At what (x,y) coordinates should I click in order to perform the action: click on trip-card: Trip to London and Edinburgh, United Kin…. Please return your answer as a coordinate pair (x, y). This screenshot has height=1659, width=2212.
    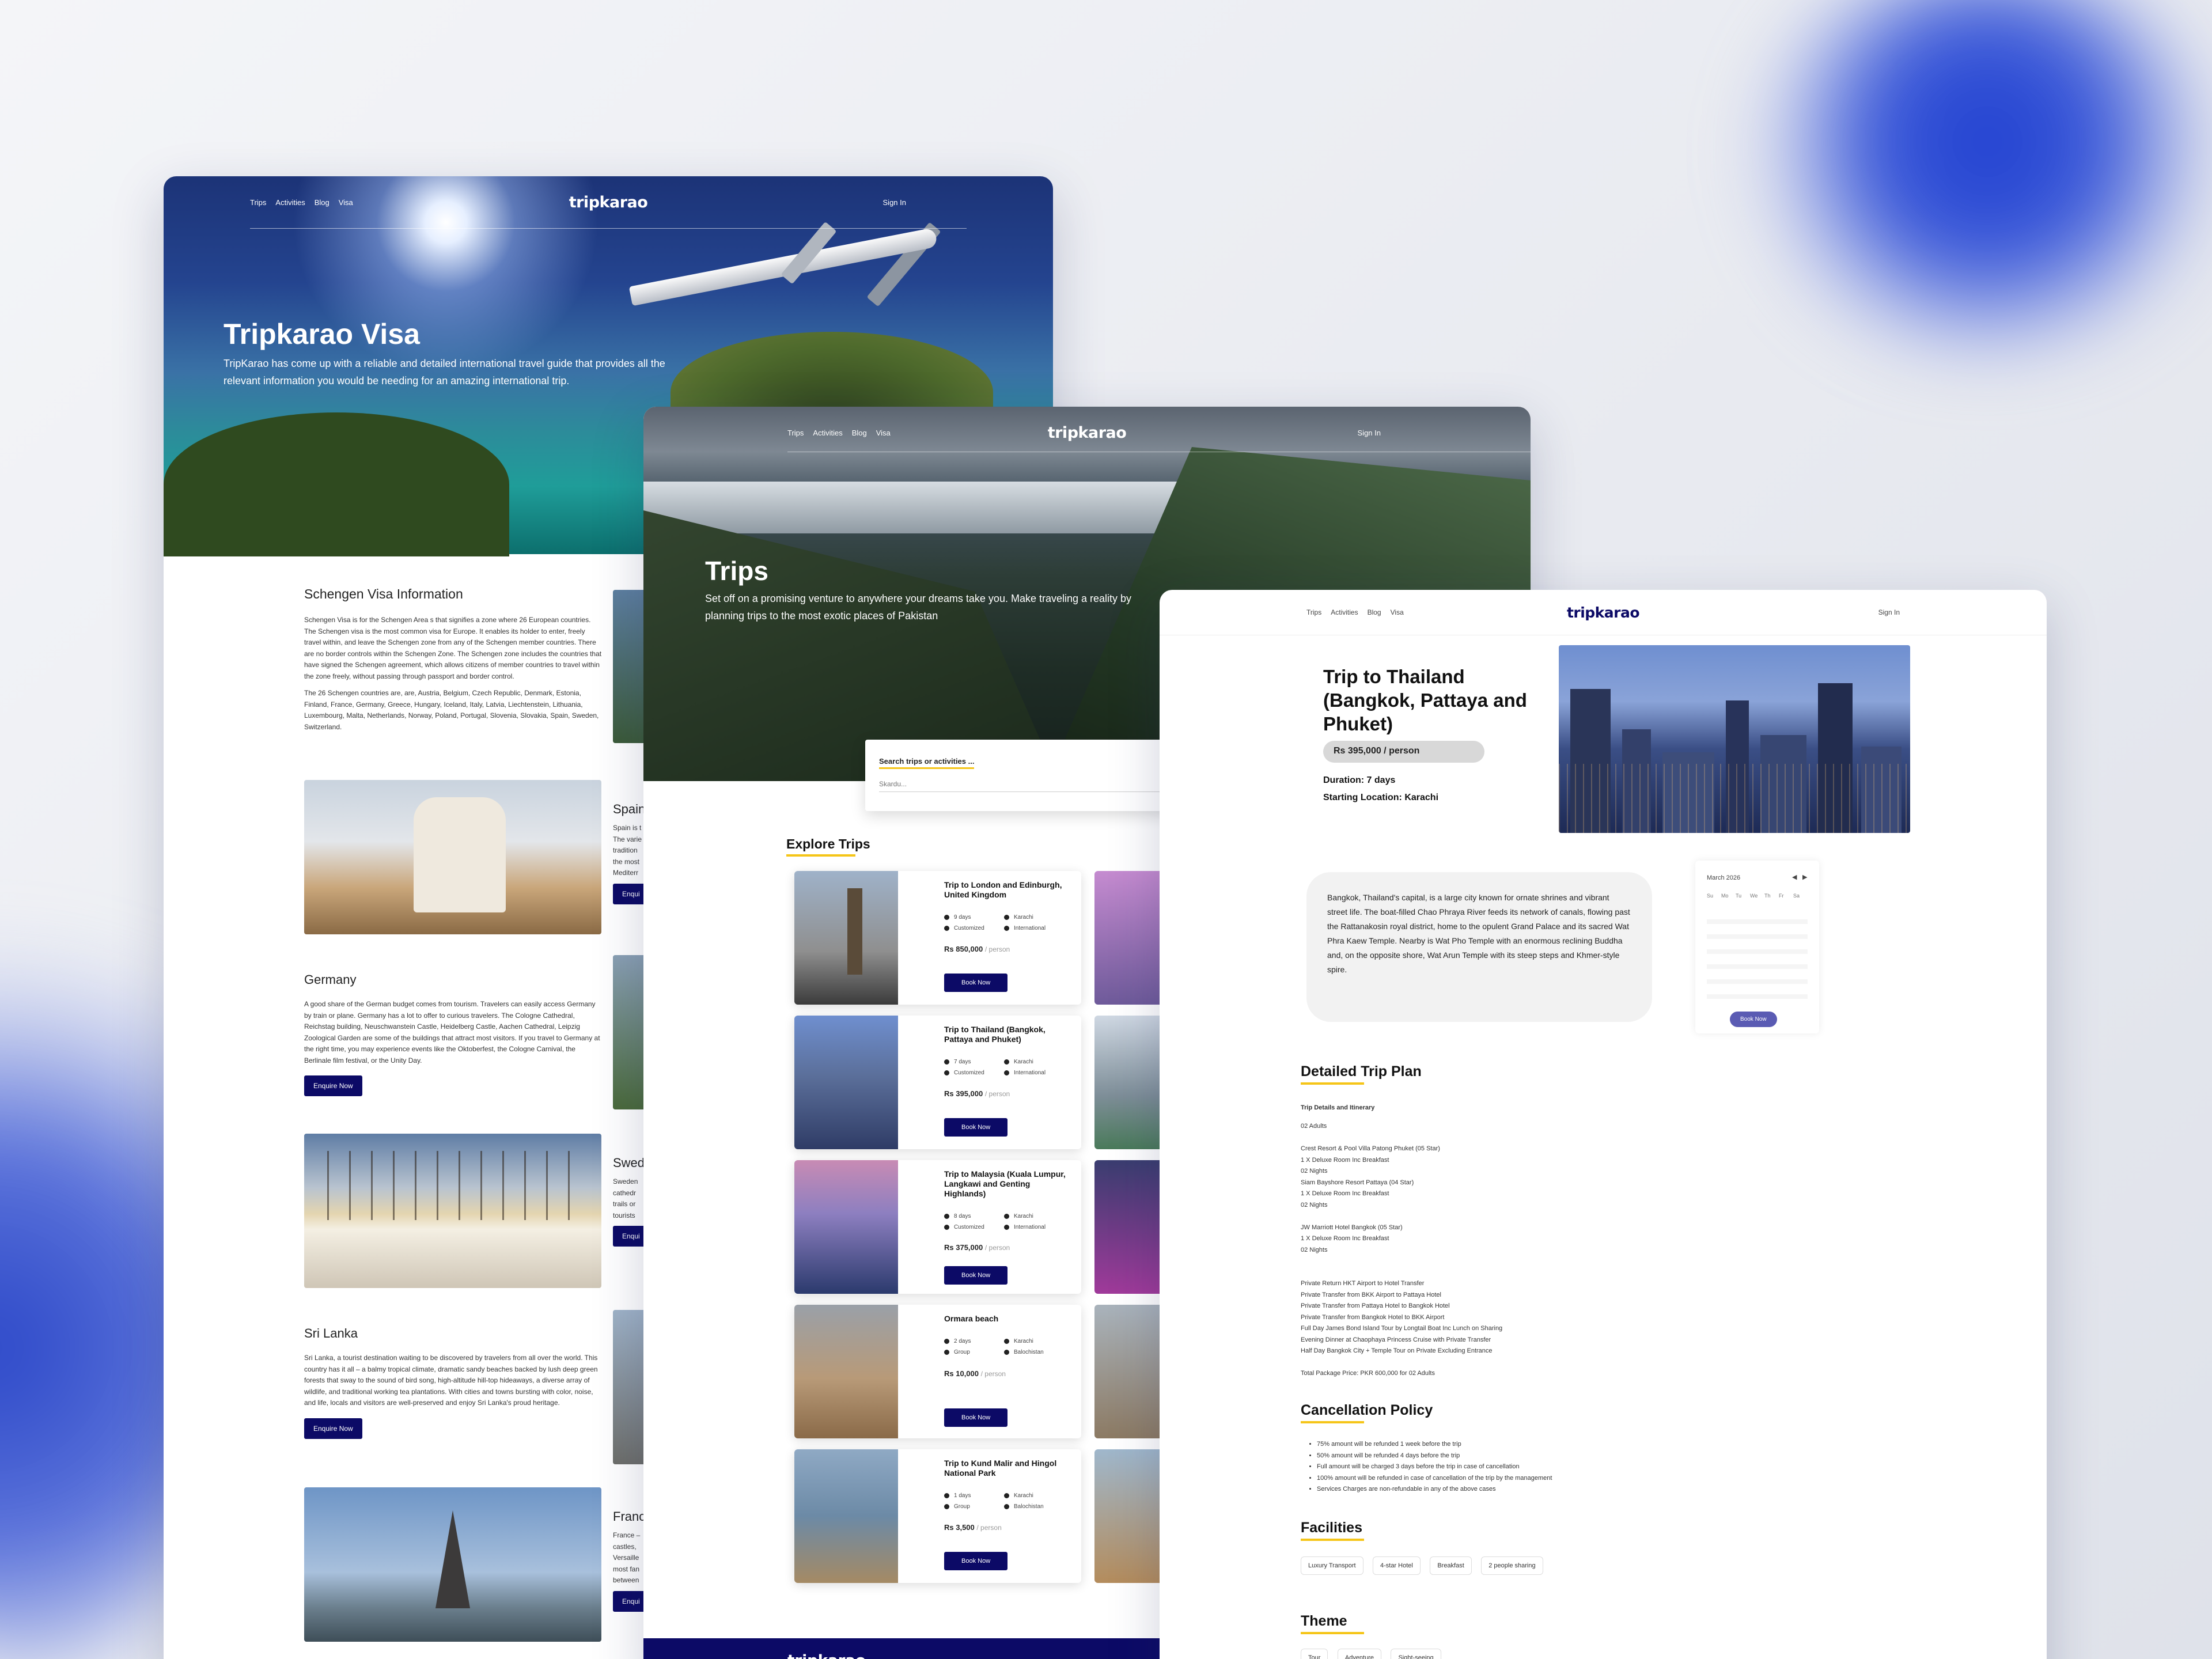
    Looking at the image, I should click on (937, 938).